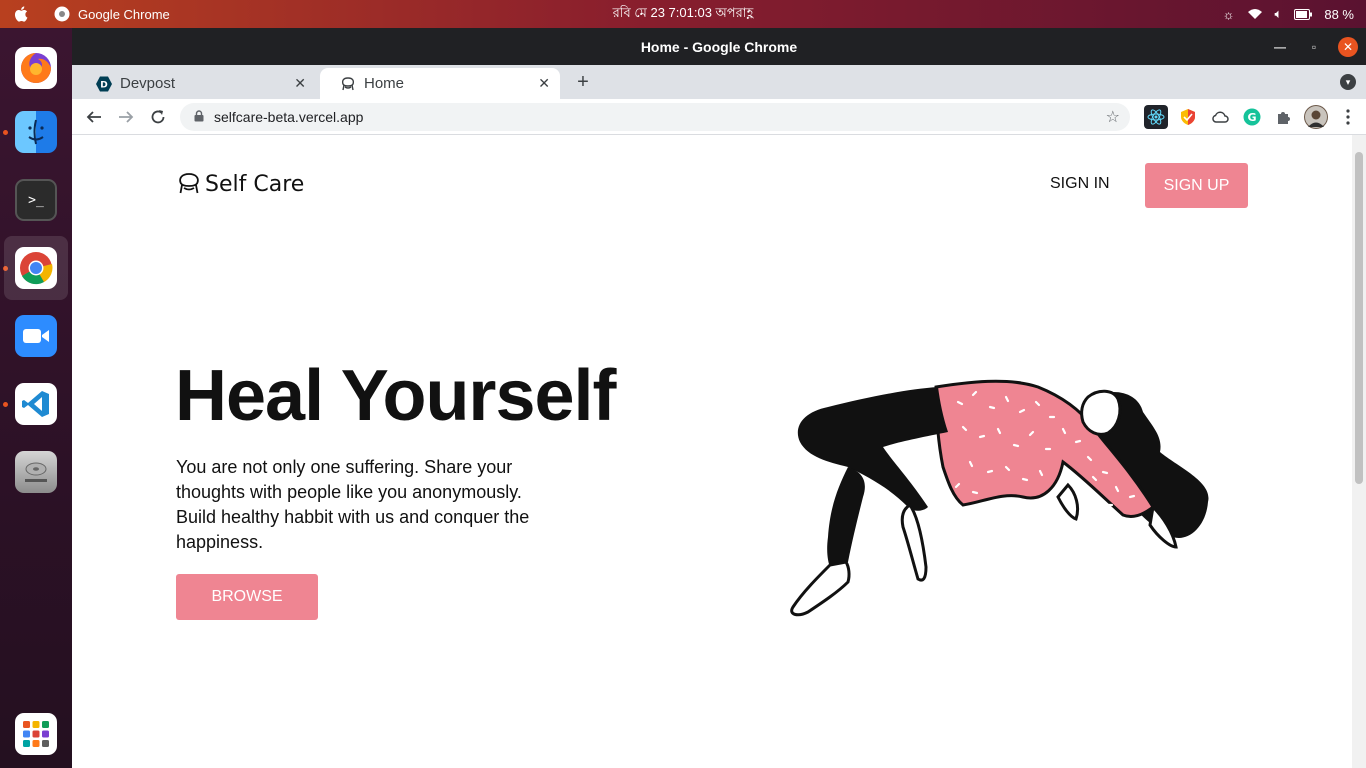 This screenshot has width=1366, height=768. I want to click on selfcare-logo-icon, so click(189, 183).